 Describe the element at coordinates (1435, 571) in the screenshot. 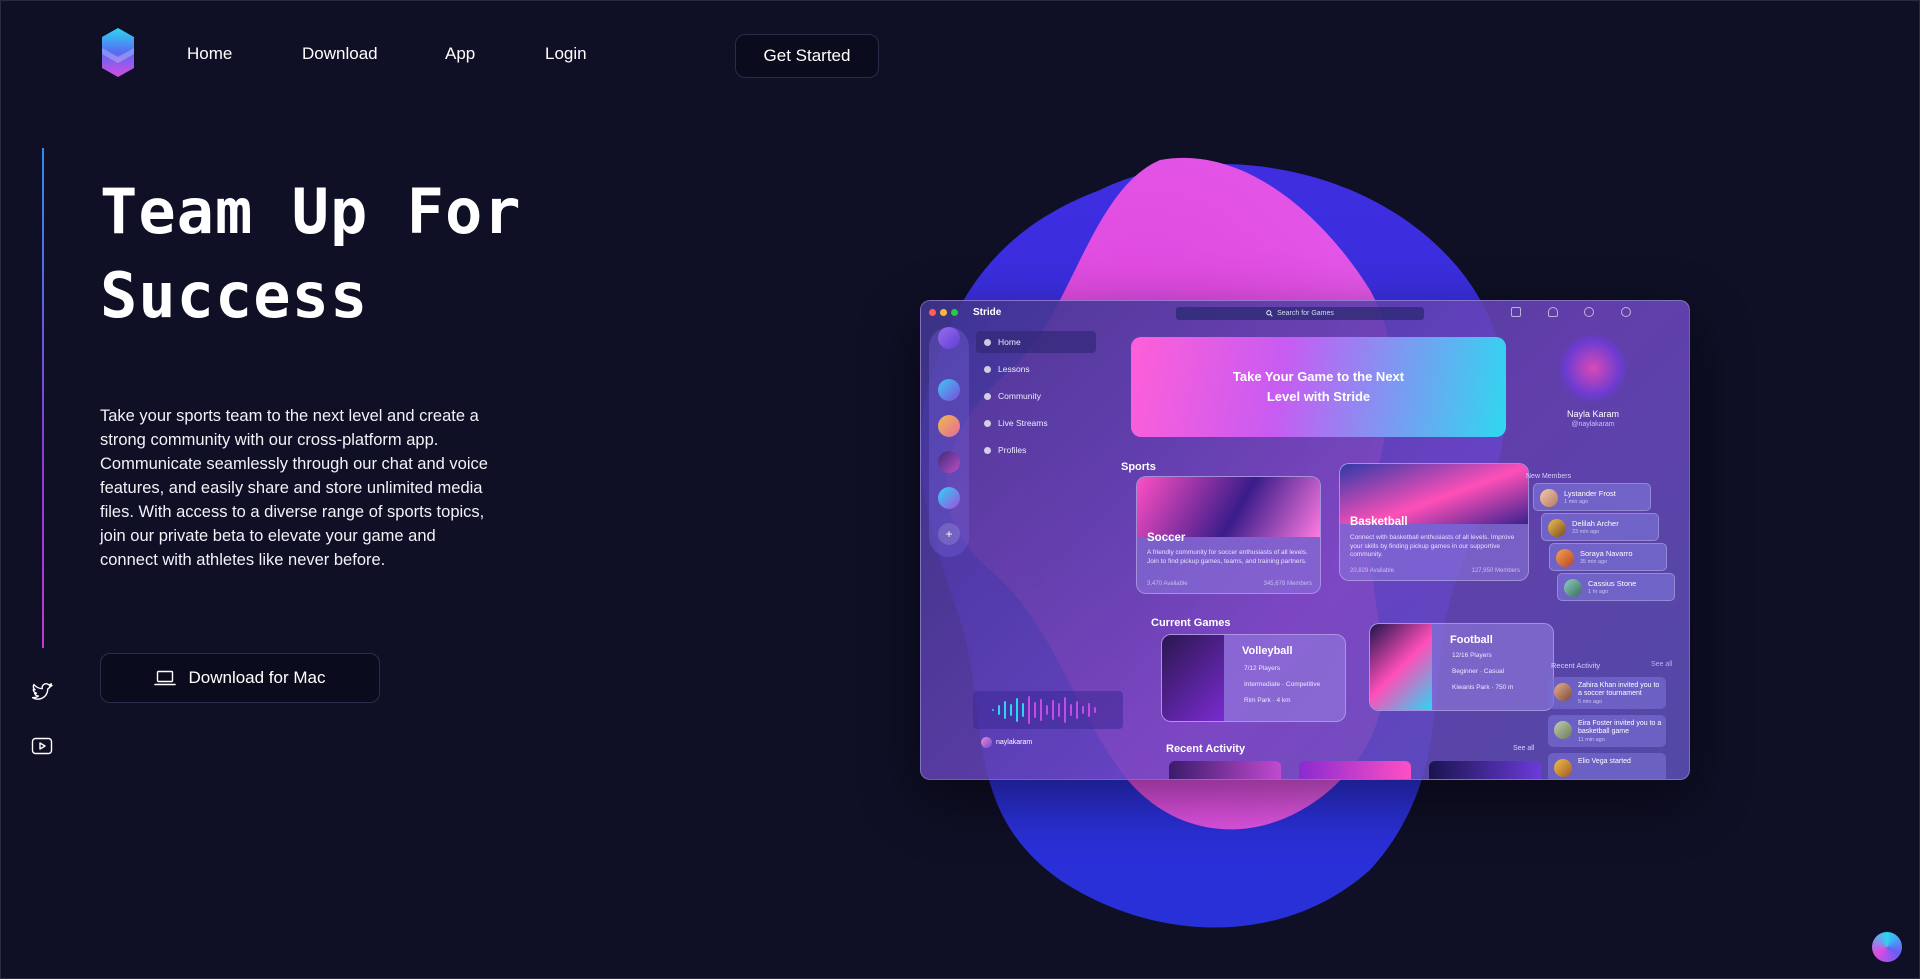

I see `sport-card-footer: 20,828 Available 127,950 Members` at that location.